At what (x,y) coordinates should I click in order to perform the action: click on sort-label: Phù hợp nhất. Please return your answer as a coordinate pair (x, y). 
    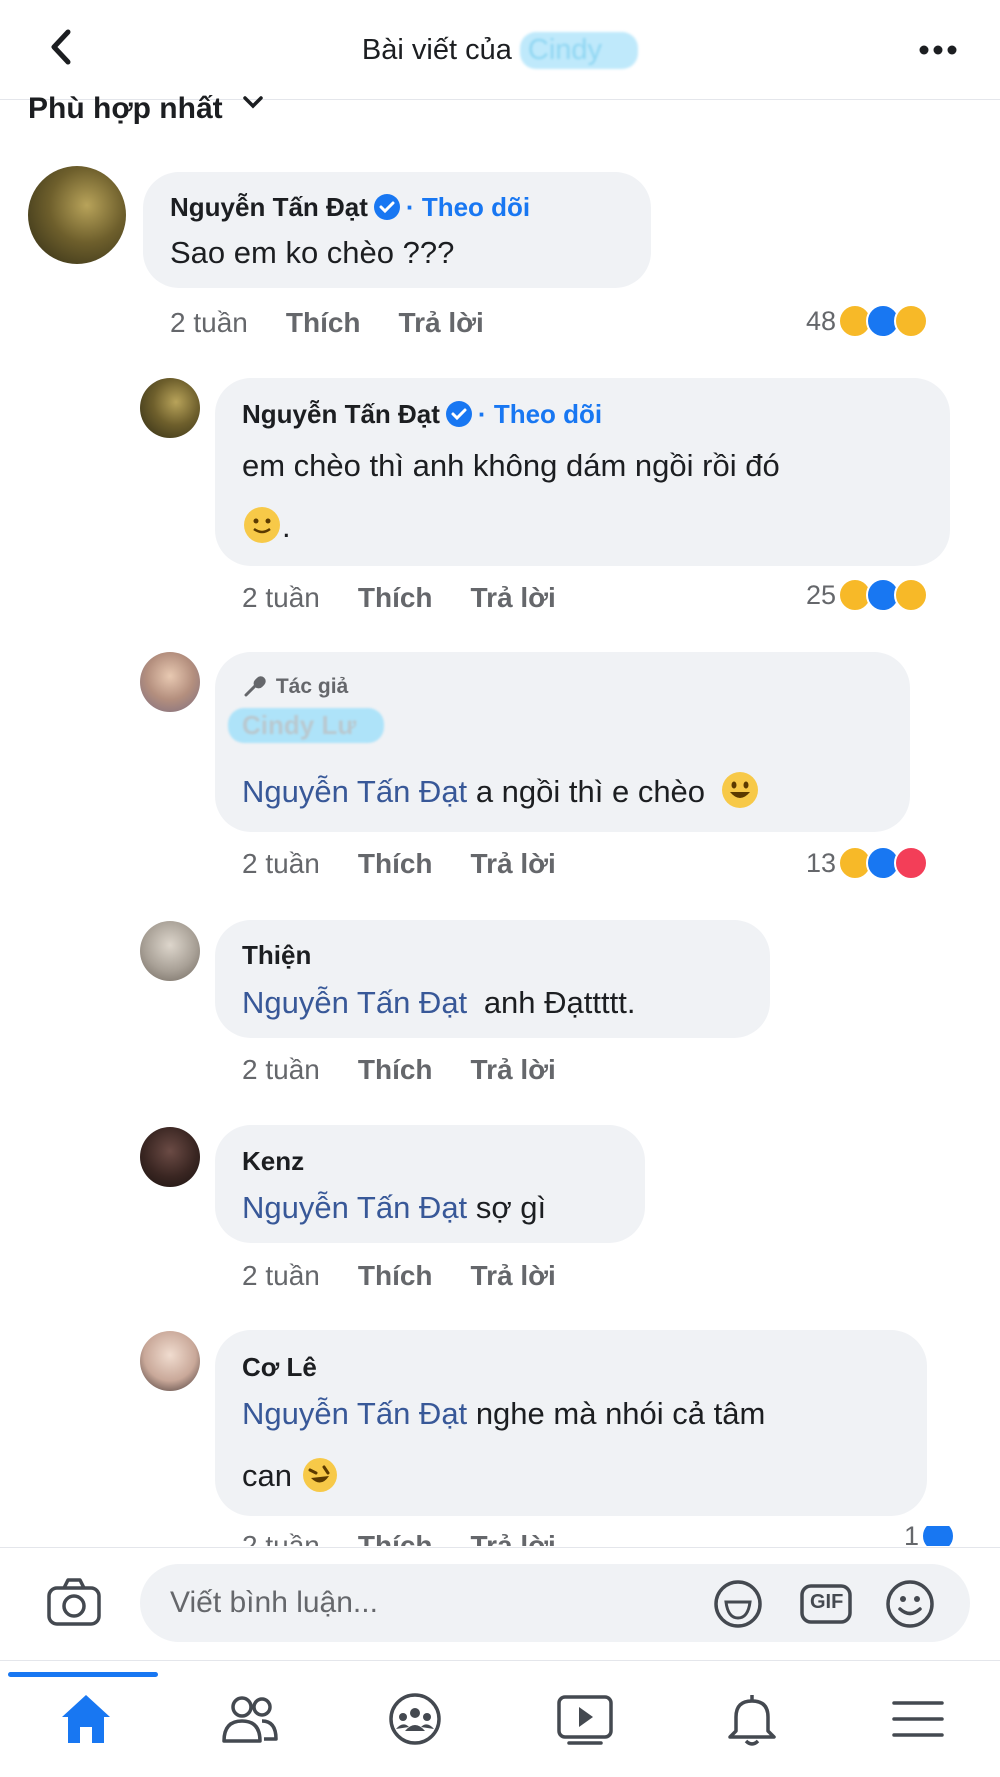
    Looking at the image, I should click on (125, 108).